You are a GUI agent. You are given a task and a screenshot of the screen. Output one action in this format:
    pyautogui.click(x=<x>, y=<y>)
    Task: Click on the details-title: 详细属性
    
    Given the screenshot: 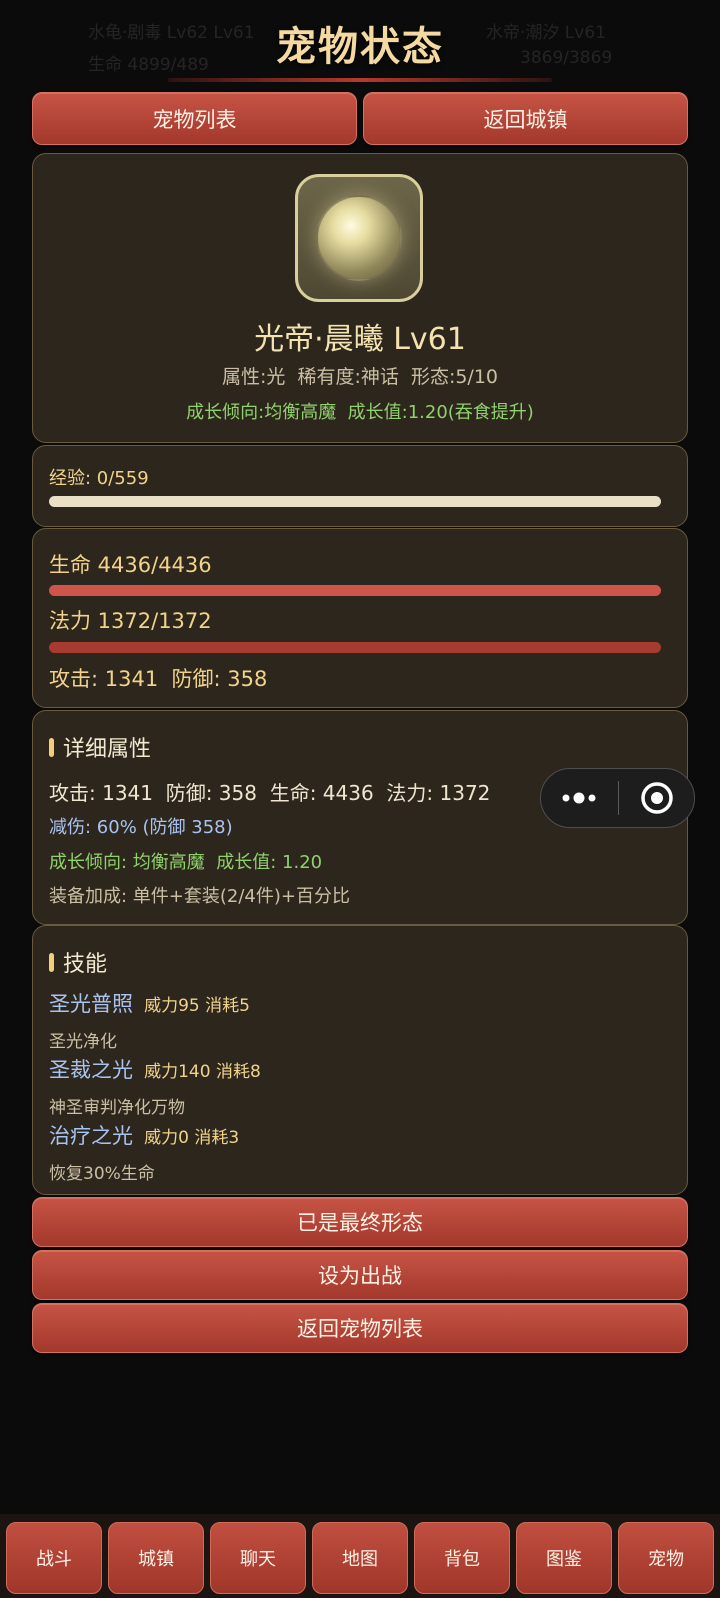 What is the action you would take?
    pyautogui.click(x=107, y=749)
    